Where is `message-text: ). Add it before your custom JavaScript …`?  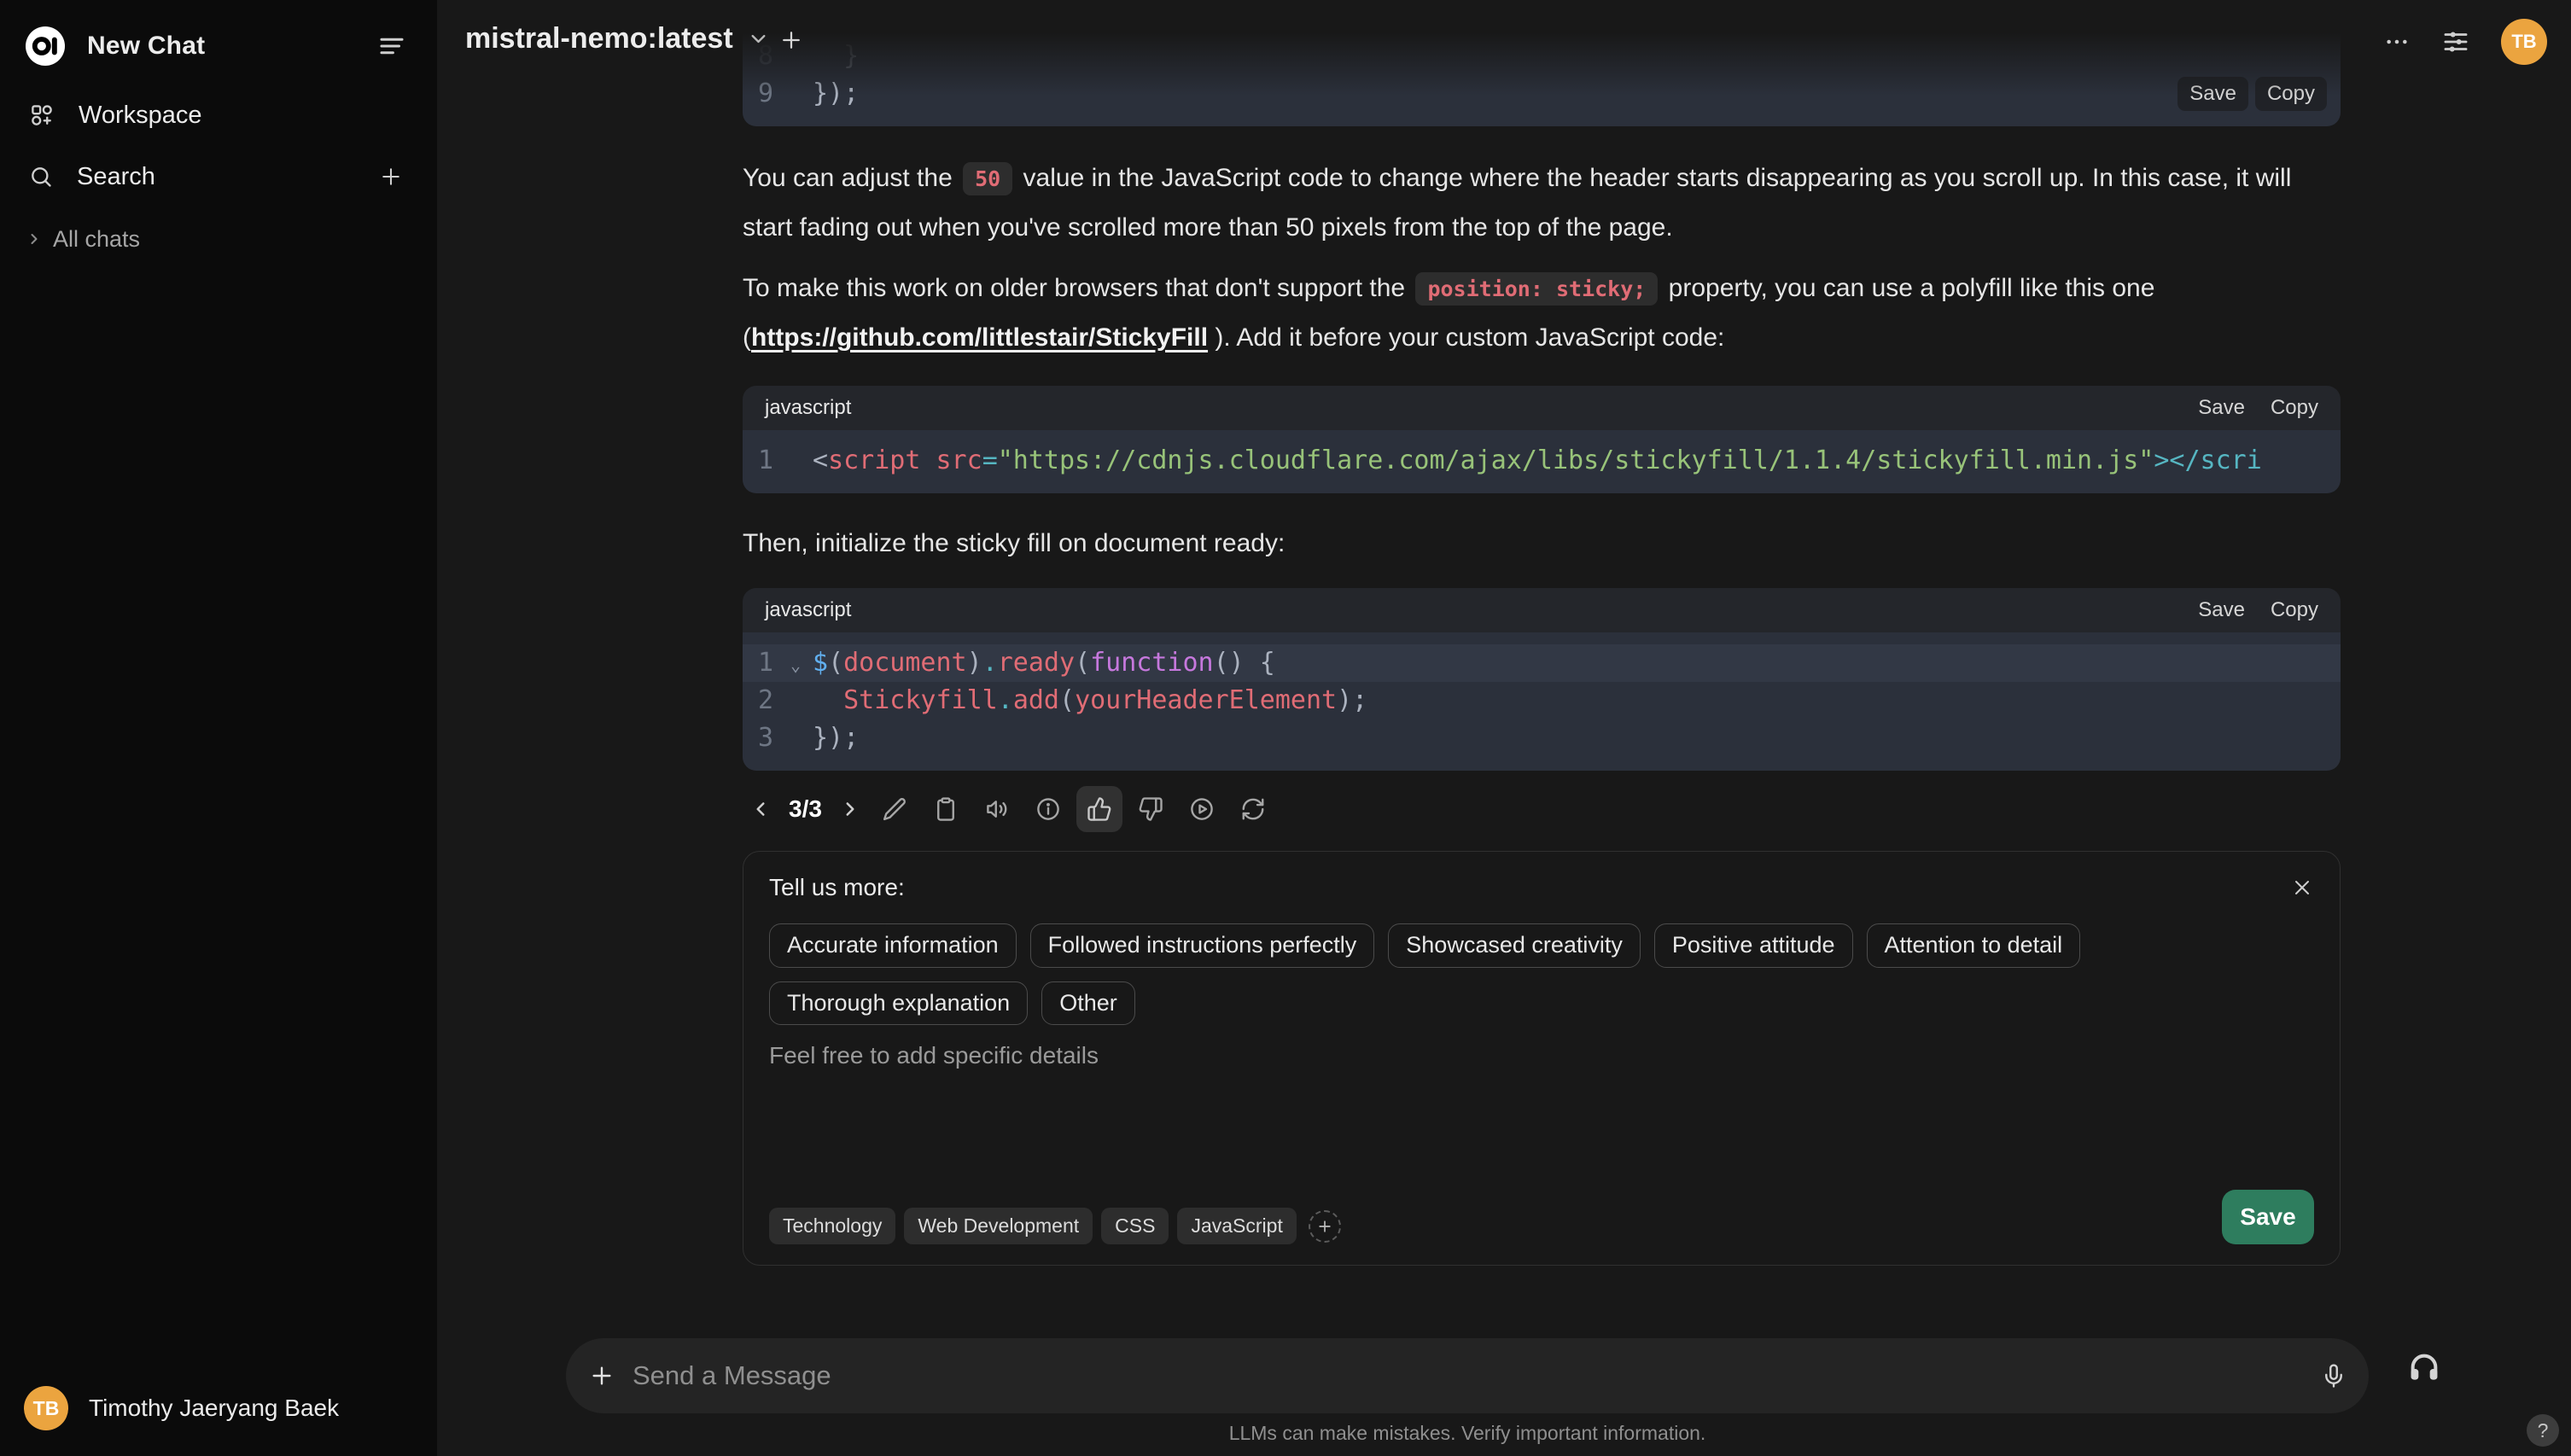 message-text: ). Add it before your custom JavaScript … is located at coordinates (1466, 337).